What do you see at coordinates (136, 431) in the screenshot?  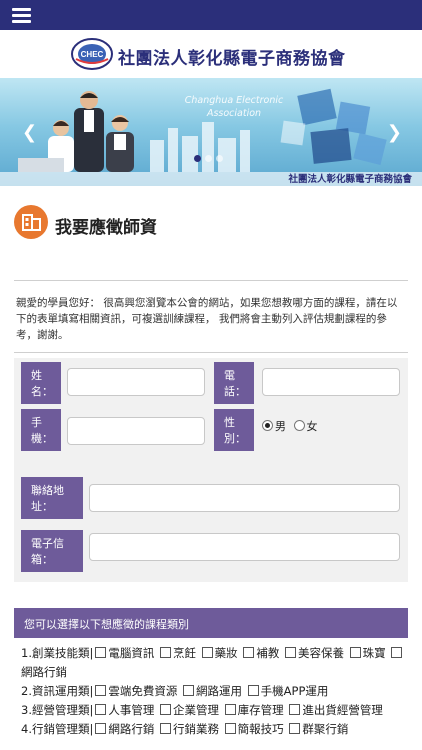 I see `mobile-input` at bounding box center [136, 431].